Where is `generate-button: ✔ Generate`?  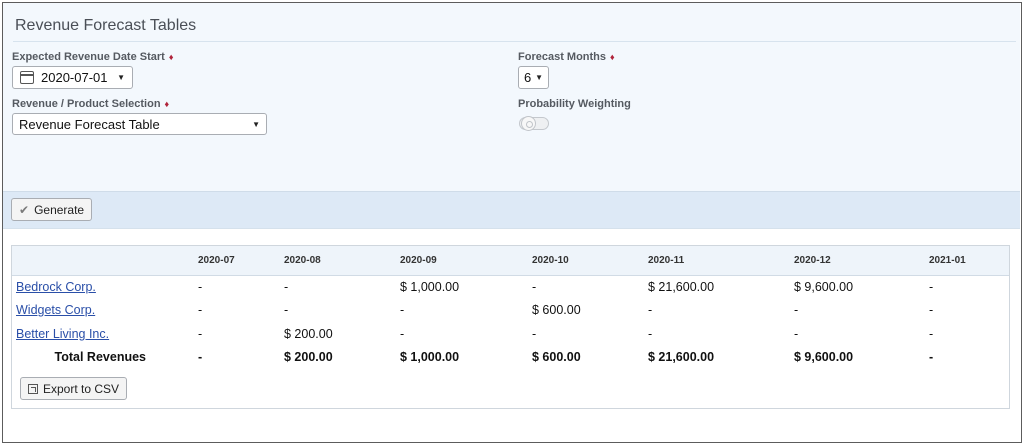 generate-button: ✔ Generate is located at coordinates (52, 209).